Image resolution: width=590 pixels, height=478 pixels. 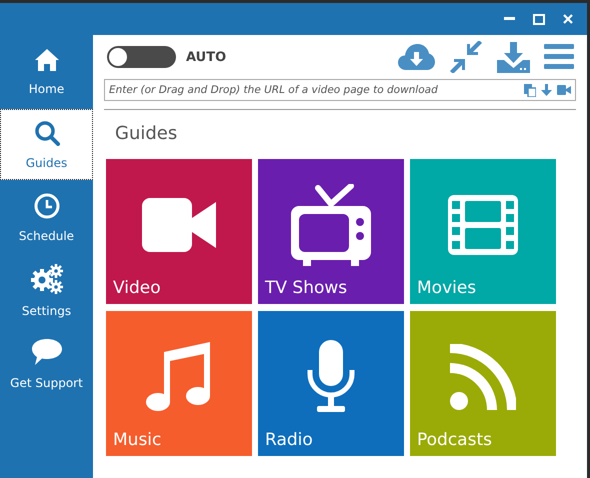 What do you see at coordinates (340, 90) in the screenshot?
I see `url-field: Enter (or Drag and Drop) the URL of a video page to download` at bounding box center [340, 90].